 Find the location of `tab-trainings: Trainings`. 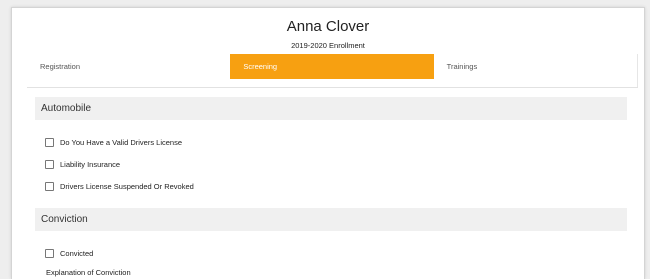

tab-trainings: Trainings is located at coordinates (535, 70).